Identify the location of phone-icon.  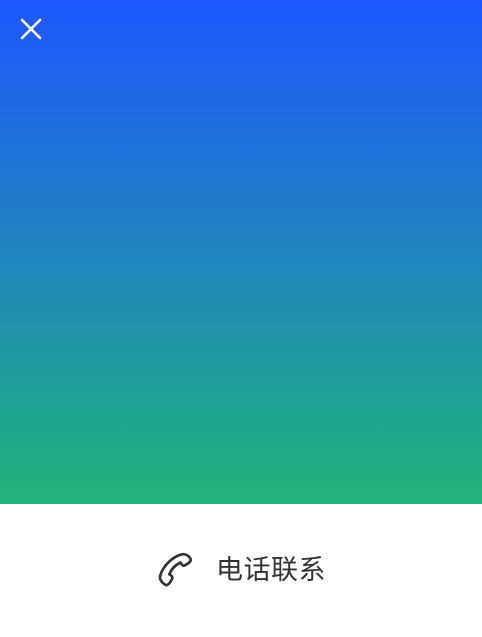
(175, 570).